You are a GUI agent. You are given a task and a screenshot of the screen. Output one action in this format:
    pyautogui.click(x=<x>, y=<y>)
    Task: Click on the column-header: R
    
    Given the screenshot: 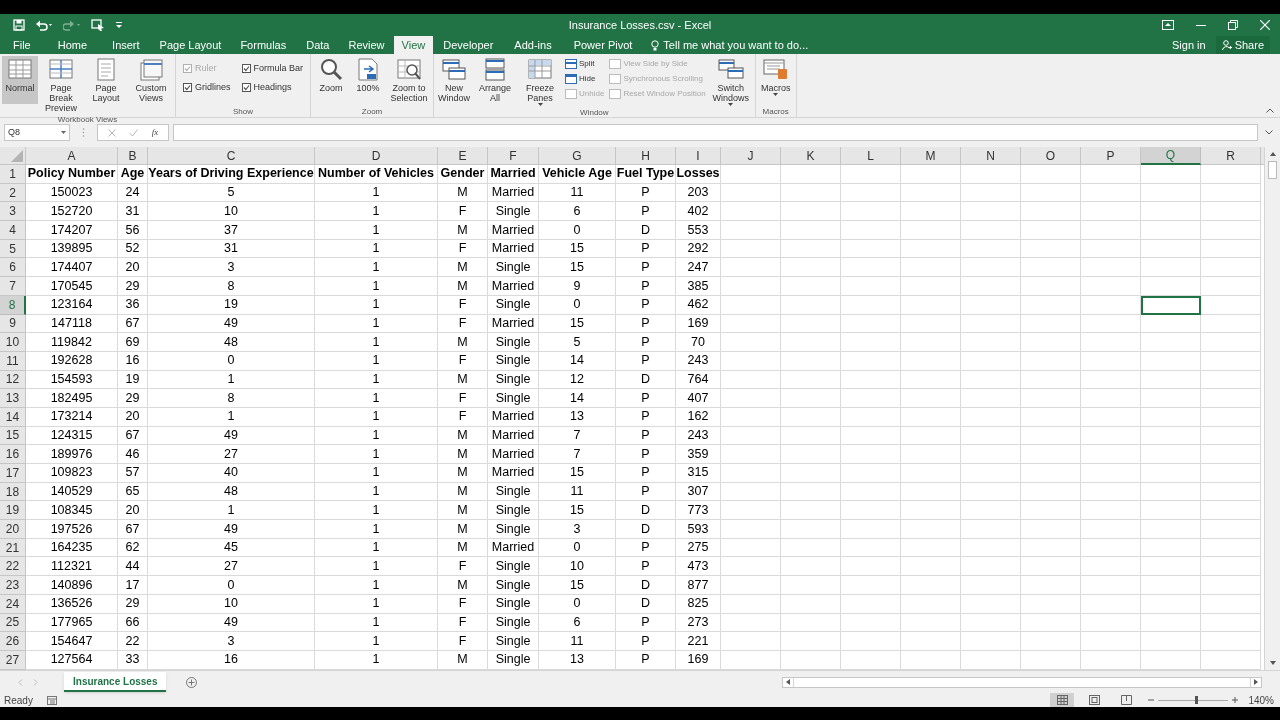 What is the action you would take?
    pyautogui.click(x=1231, y=156)
    